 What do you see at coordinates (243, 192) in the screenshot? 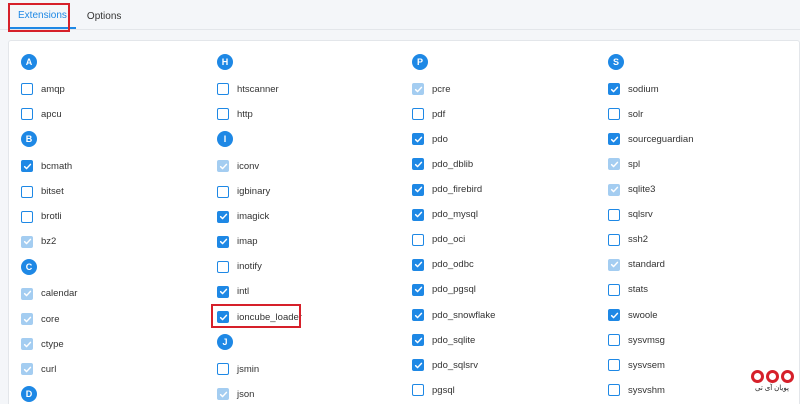
I see `extension-item-igbinary: igbinary` at bounding box center [243, 192].